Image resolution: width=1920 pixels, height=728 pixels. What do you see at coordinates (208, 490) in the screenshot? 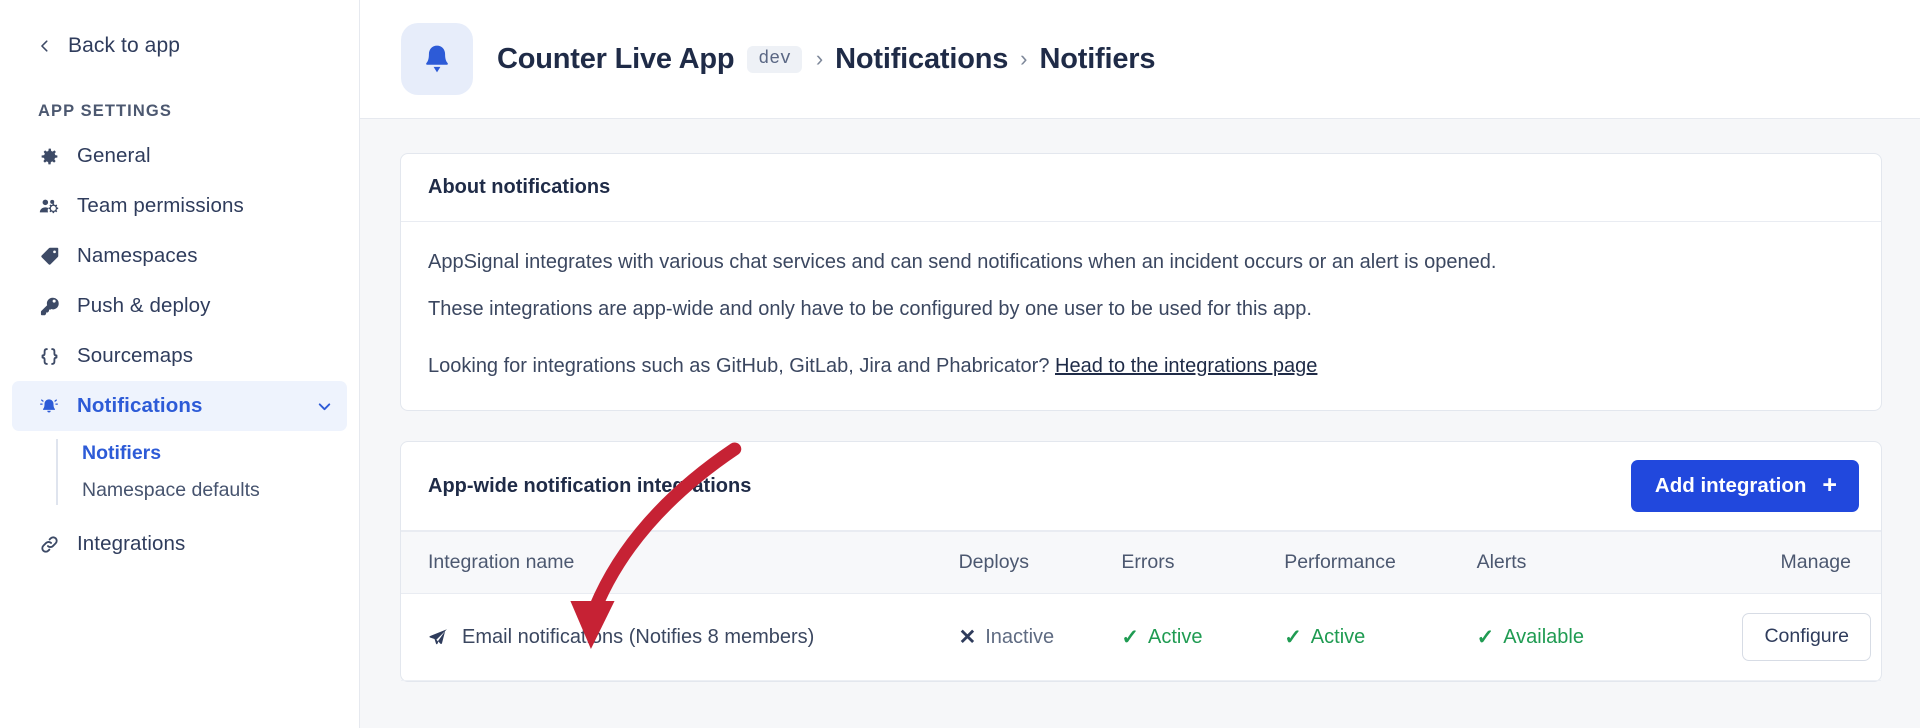
I see `sidebar-item-namespace-defaults: Namespace defaults` at bounding box center [208, 490].